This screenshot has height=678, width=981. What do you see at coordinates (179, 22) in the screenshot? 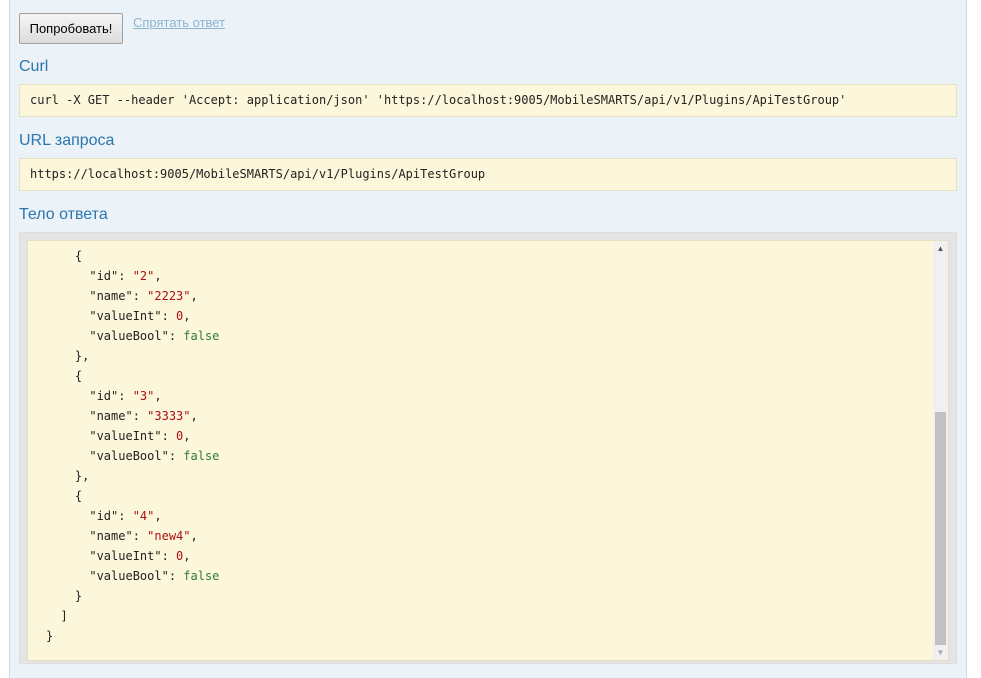
I see `hide-response-link: Спрятать ответ` at bounding box center [179, 22].